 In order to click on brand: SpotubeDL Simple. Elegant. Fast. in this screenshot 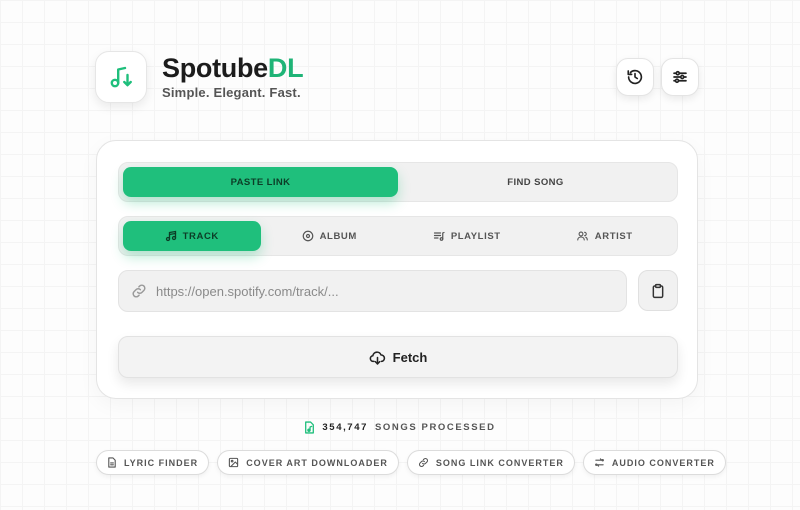, I will do `click(233, 76)`.